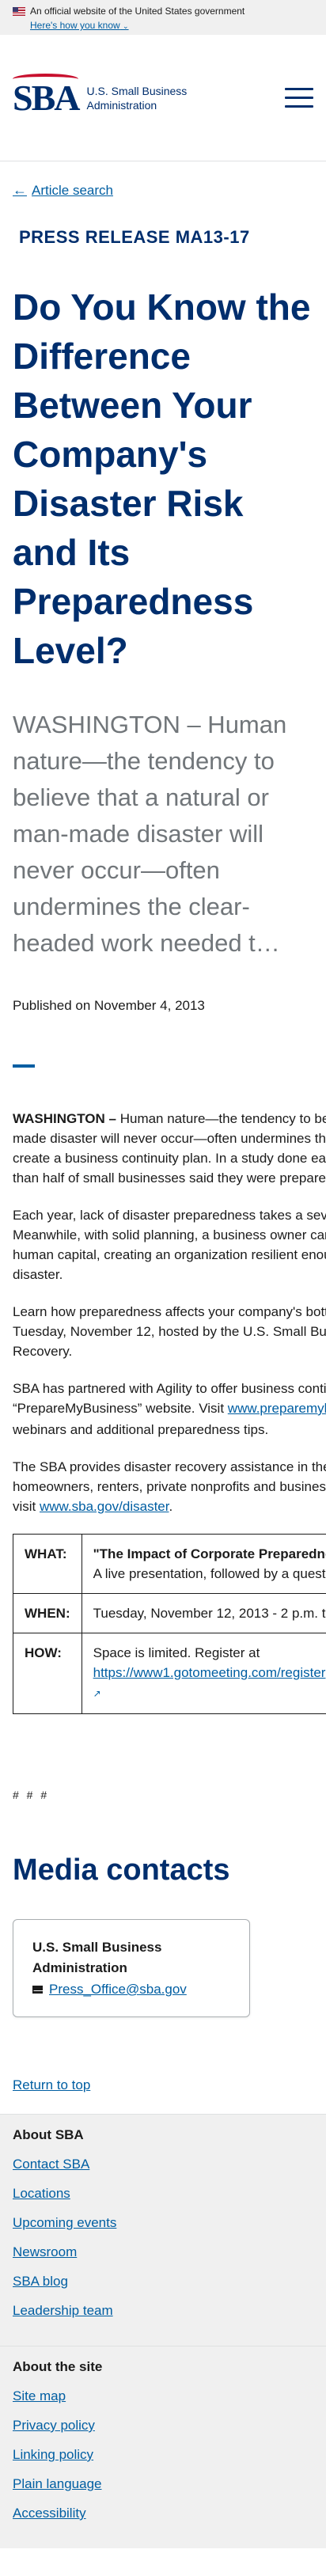 The width and height of the screenshot is (326, 2576). What do you see at coordinates (46, 94) in the screenshot?
I see `sba-logo-mark: SBA` at bounding box center [46, 94].